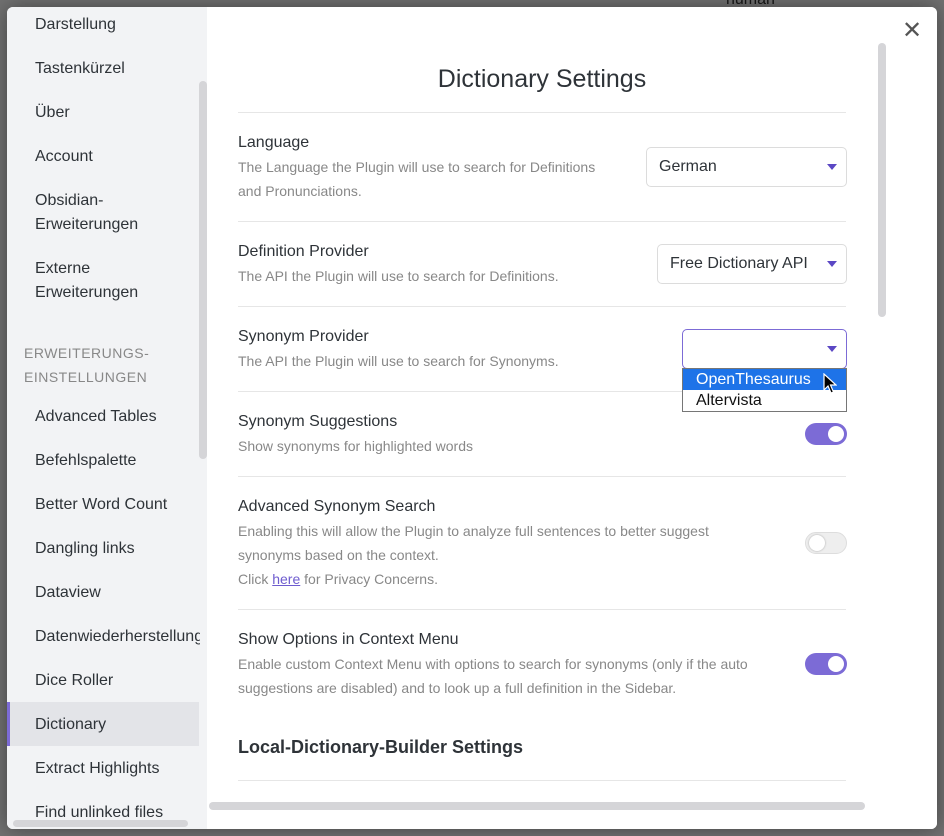  What do you see at coordinates (120, 25) in the screenshot?
I see `sidebar-item-darstellung: Darstellung` at bounding box center [120, 25].